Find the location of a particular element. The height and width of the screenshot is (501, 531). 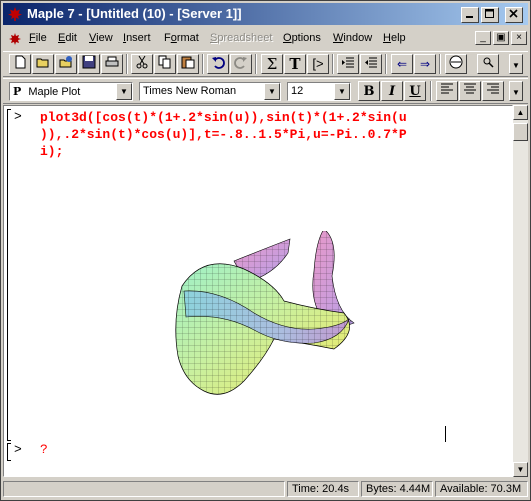

doc-minimize-button: _ is located at coordinates (483, 38).